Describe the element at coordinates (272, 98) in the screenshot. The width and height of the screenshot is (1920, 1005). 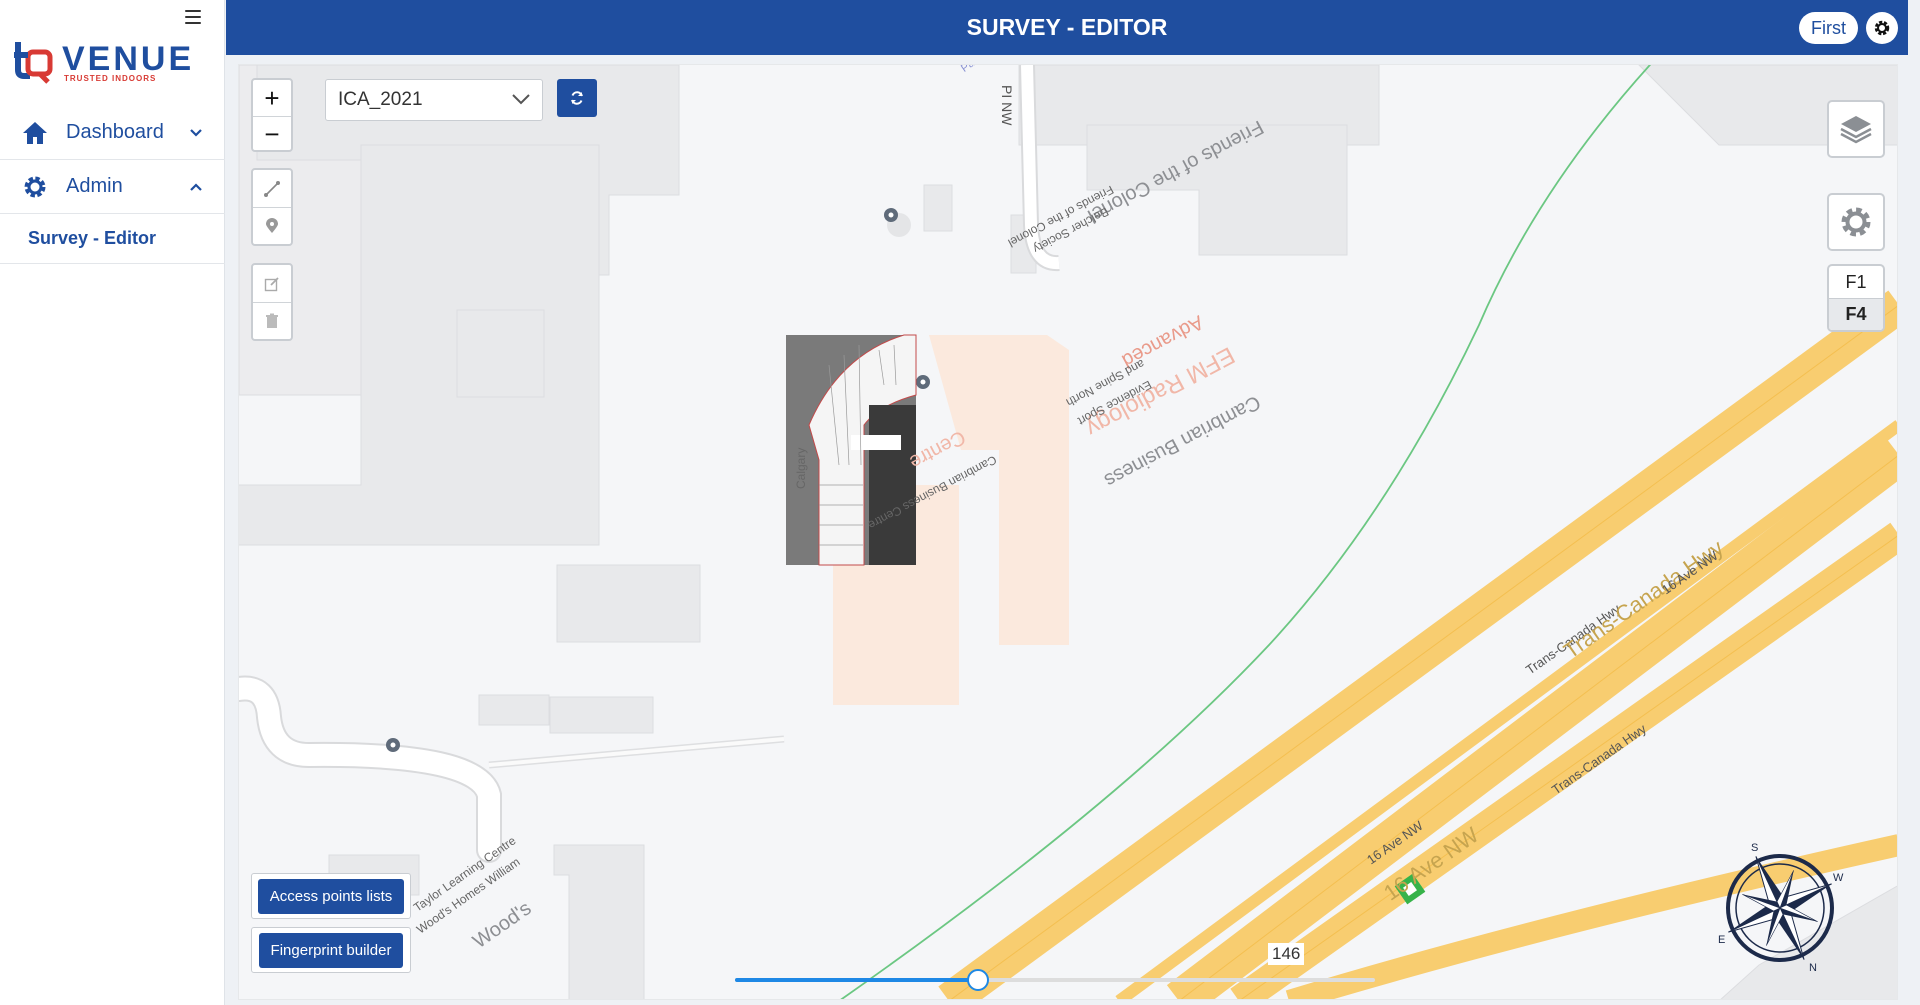
I see `zoom-in-button: +` at that location.